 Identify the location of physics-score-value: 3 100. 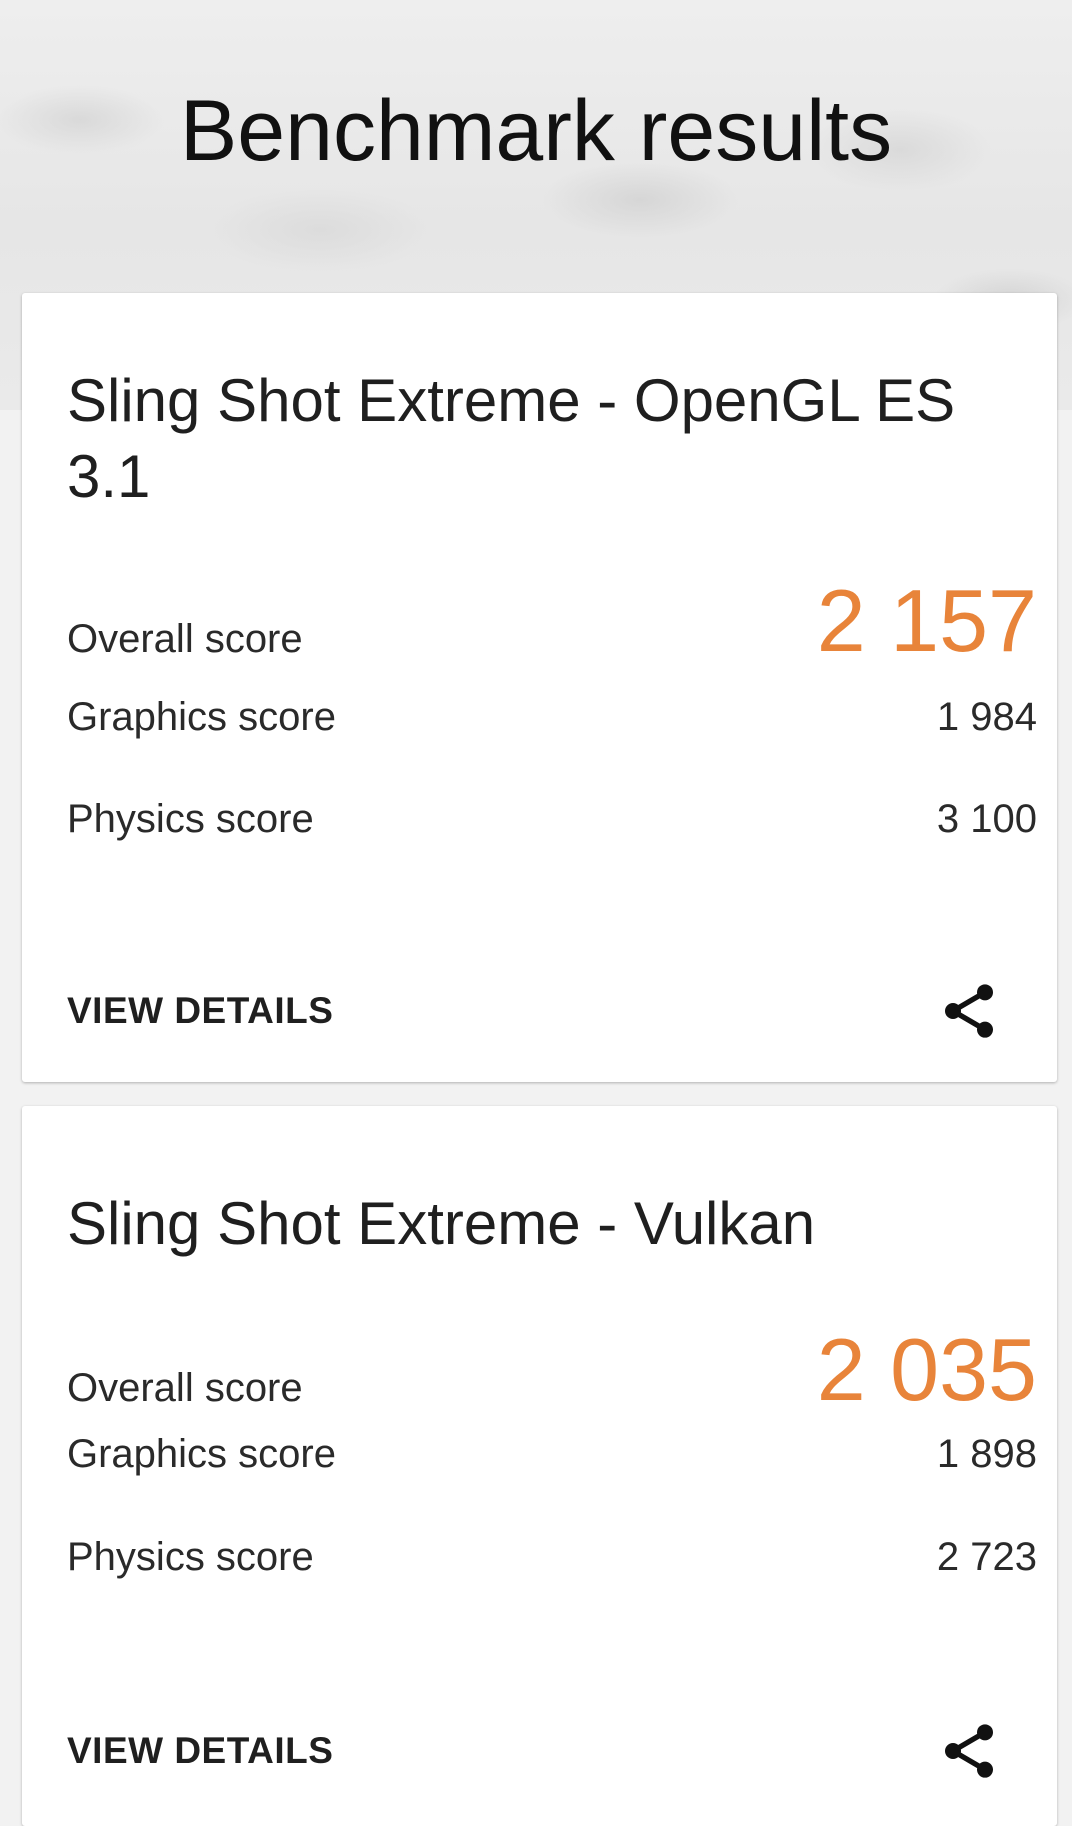
(986, 819).